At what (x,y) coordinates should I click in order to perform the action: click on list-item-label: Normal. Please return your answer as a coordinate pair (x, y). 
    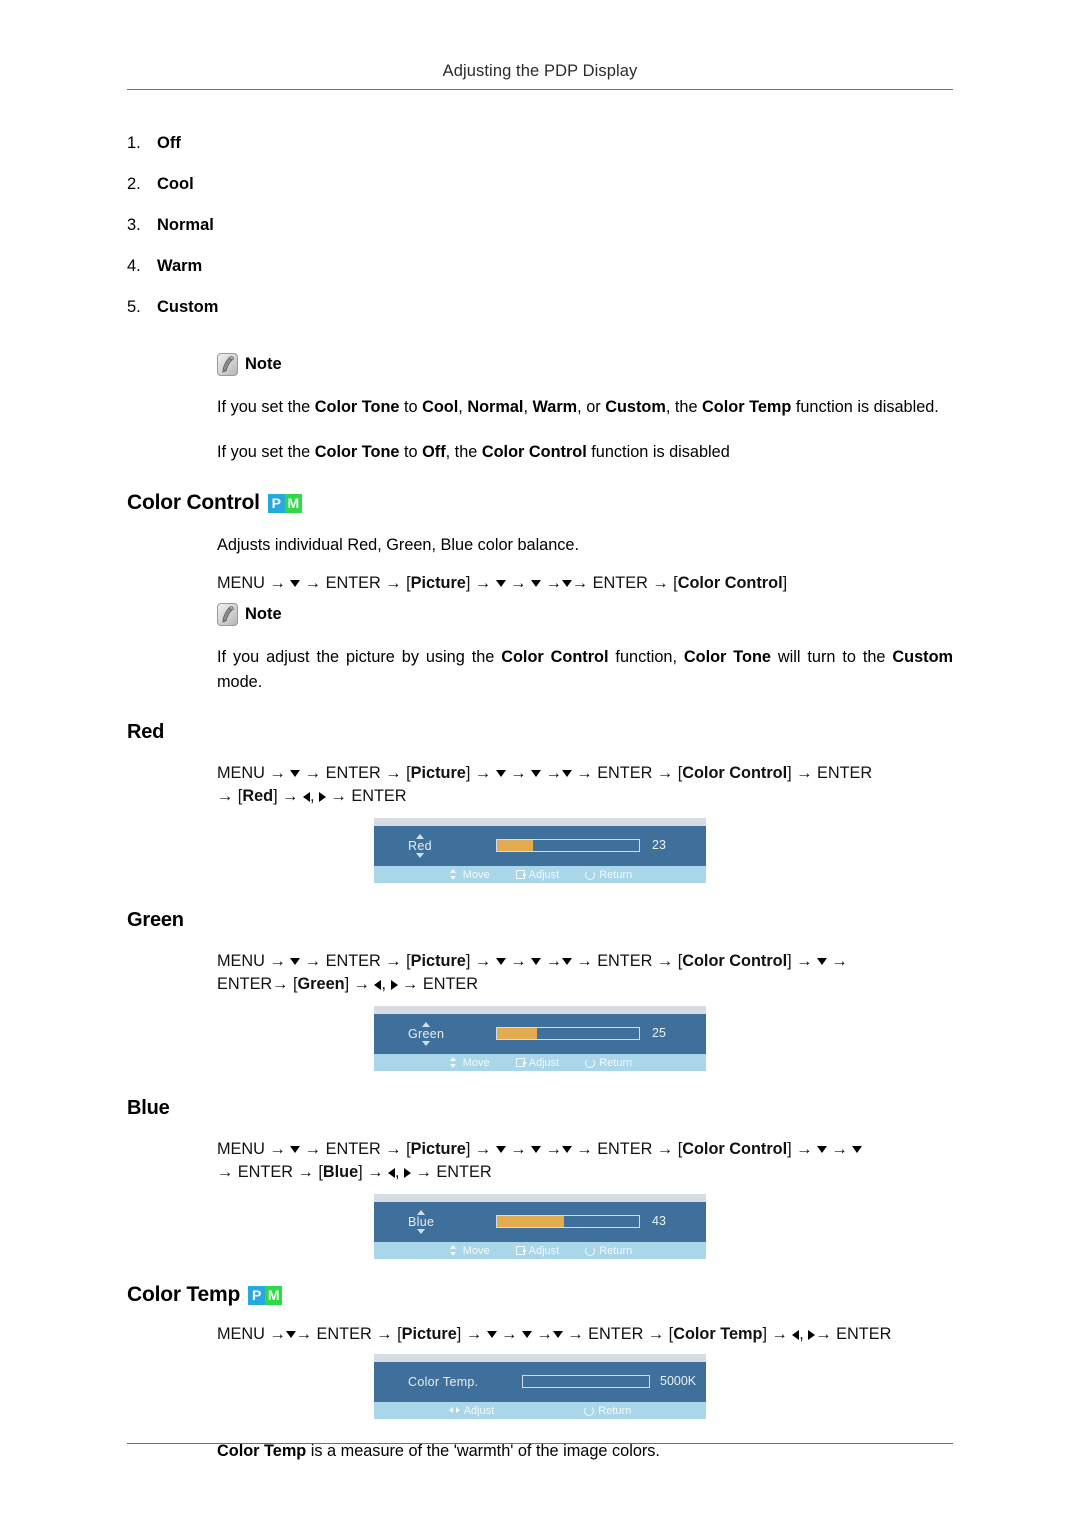
    Looking at the image, I should click on (185, 225).